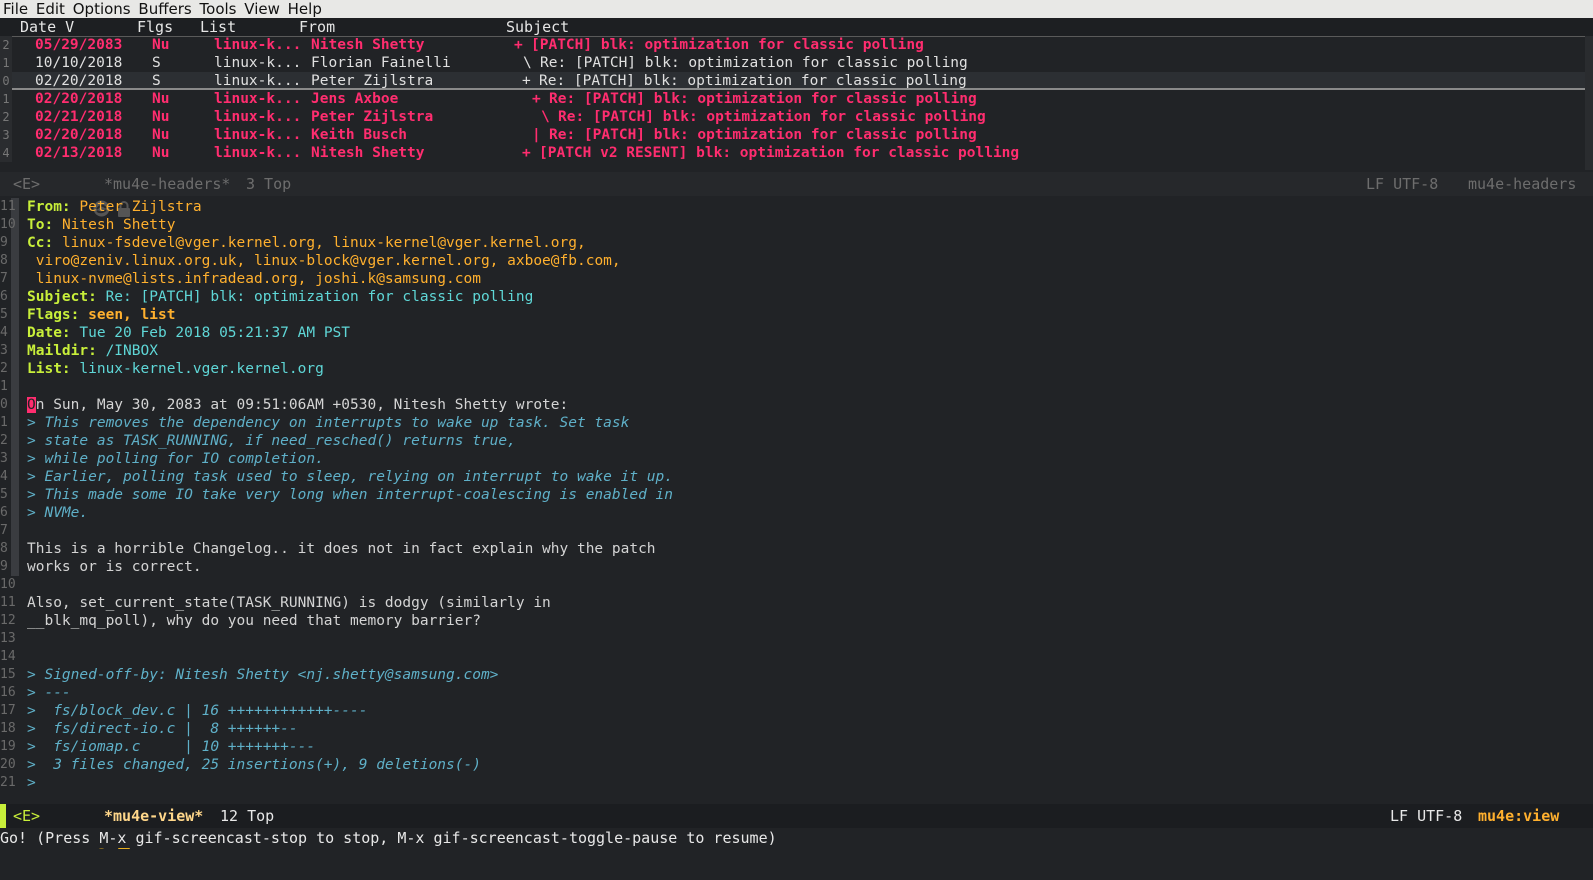 This screenshot has height=880, width=1593. Describe the element at coordinates (1589, 103) in the screenshot. I see `headers-scrollbar` at that location.